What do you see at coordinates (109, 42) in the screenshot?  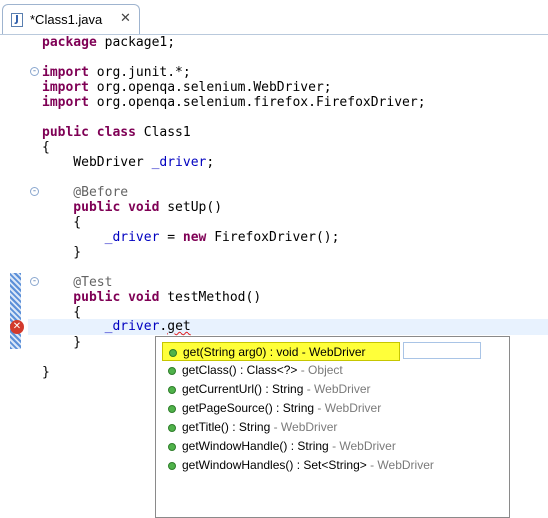 I see `code-line: package package1;` at bounding box center [109, 42].